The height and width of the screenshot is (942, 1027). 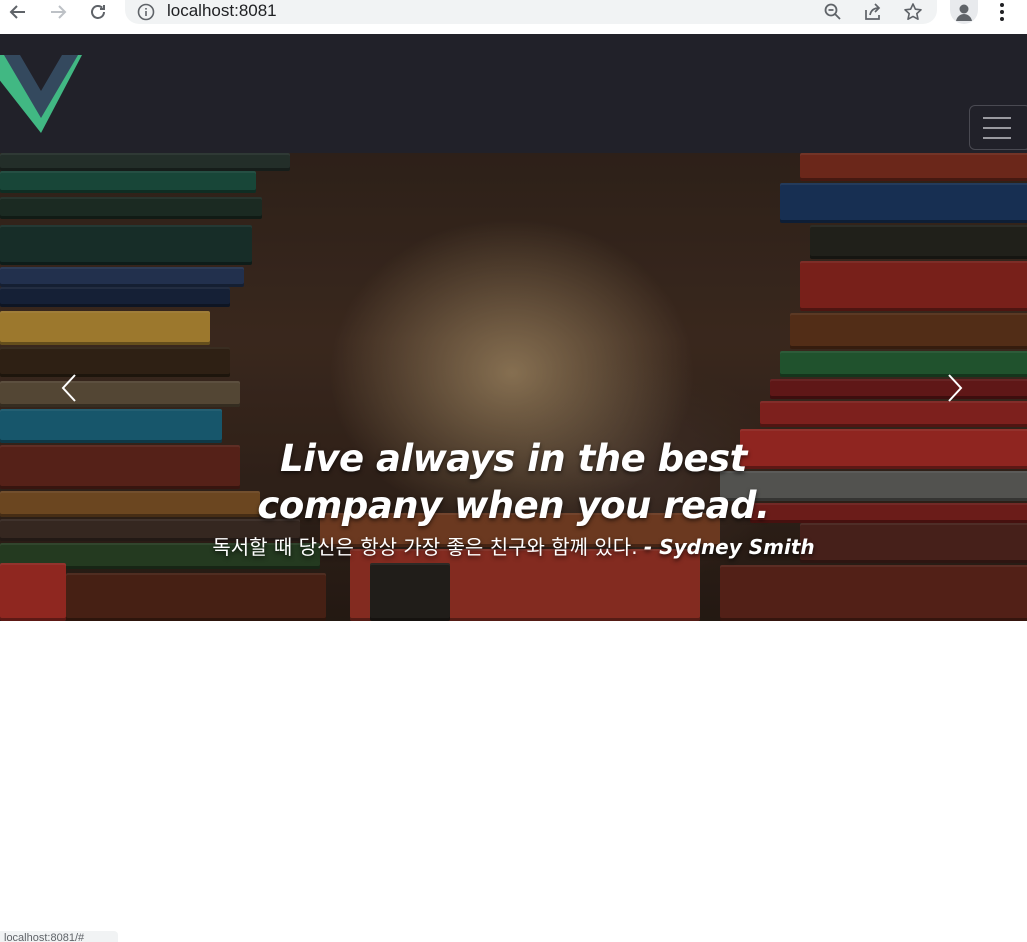 I want to click on navbar-toggler-button, so click(x=998, y=127).